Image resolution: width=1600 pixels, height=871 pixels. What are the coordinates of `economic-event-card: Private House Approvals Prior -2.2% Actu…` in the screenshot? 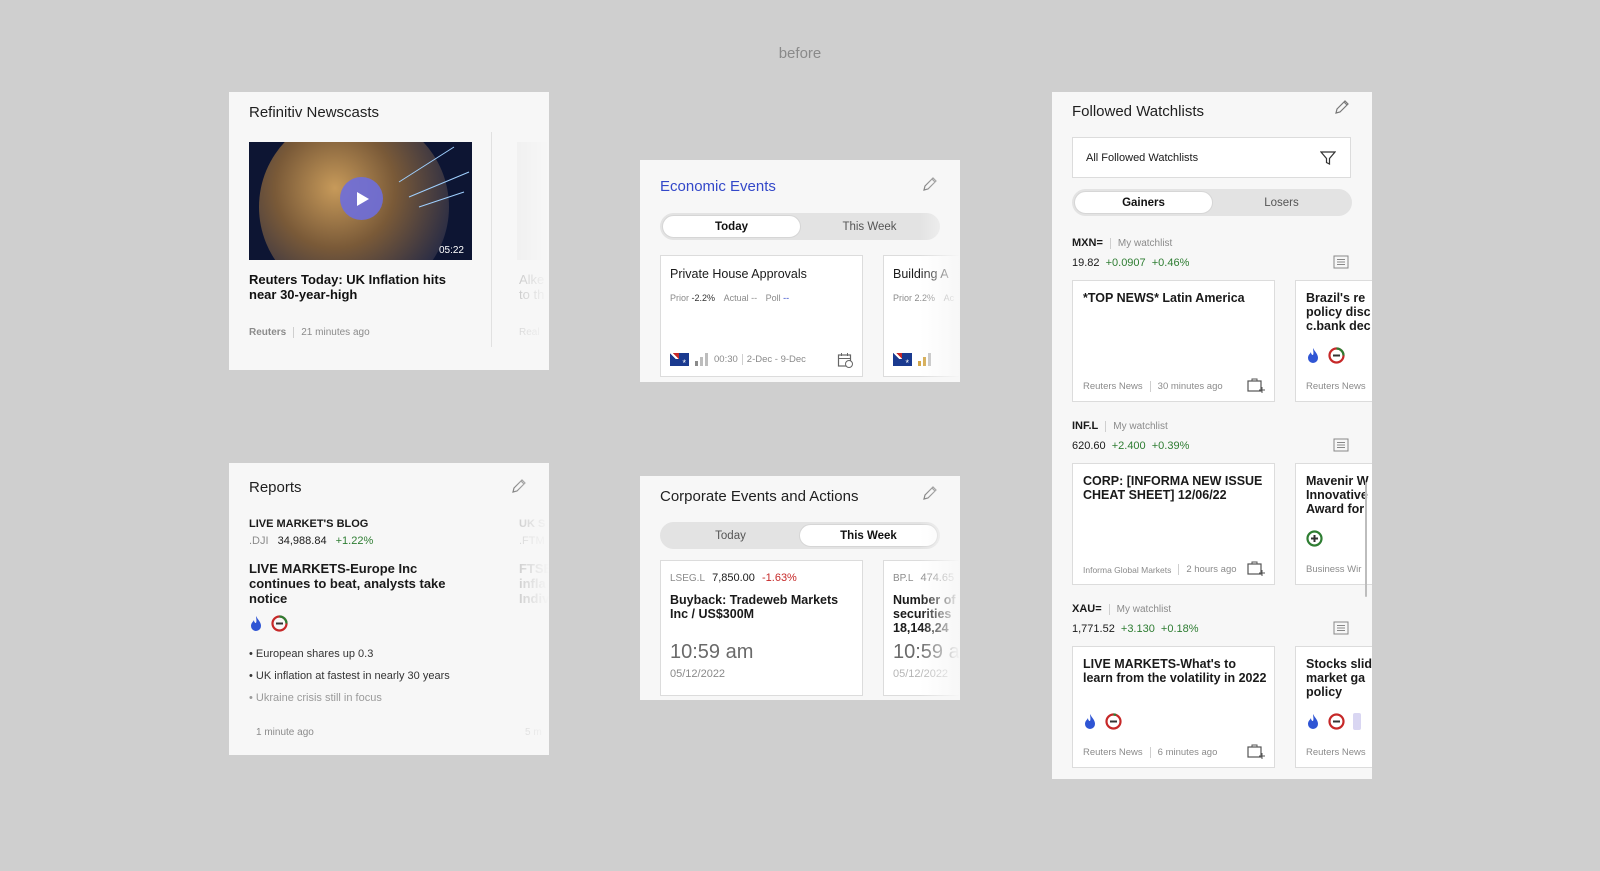 It's located at (761, 316).